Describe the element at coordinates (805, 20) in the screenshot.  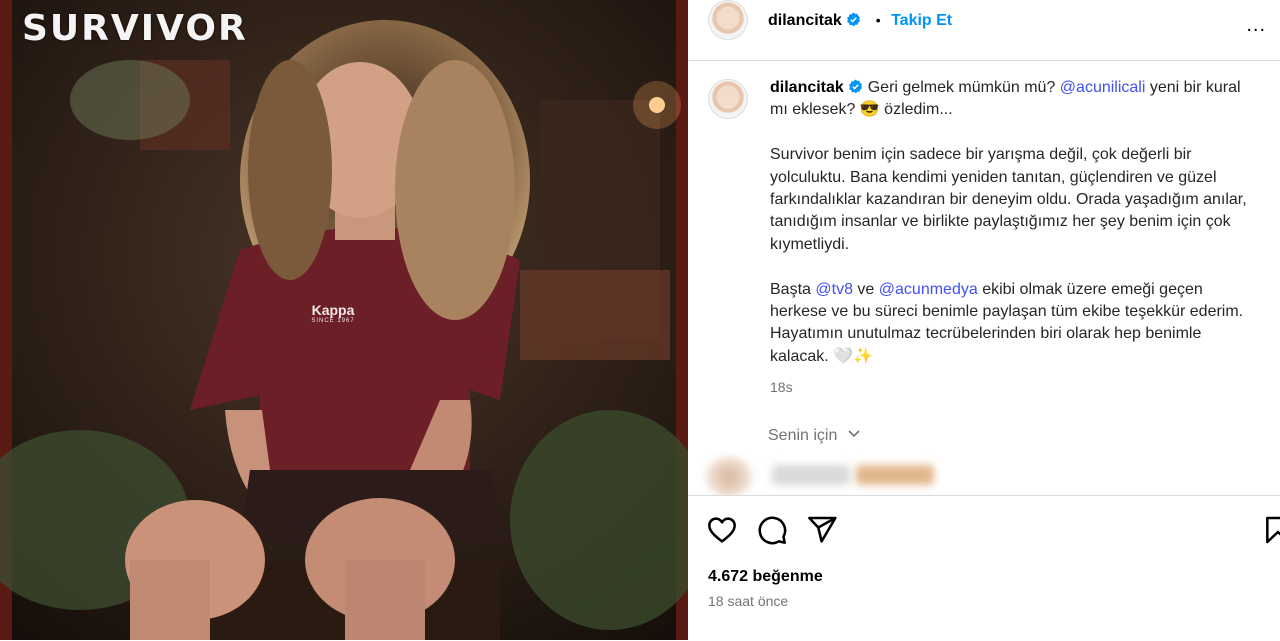
I see `header-username: dilancitak` at that location.